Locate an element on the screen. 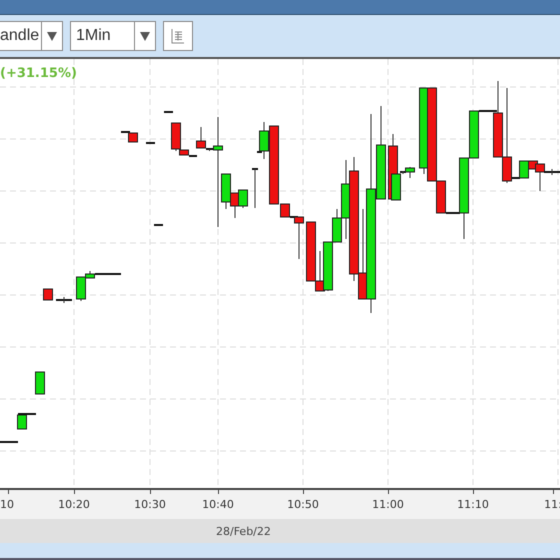  x-axis-label: 10:40 is located at coordinates (218, 504).